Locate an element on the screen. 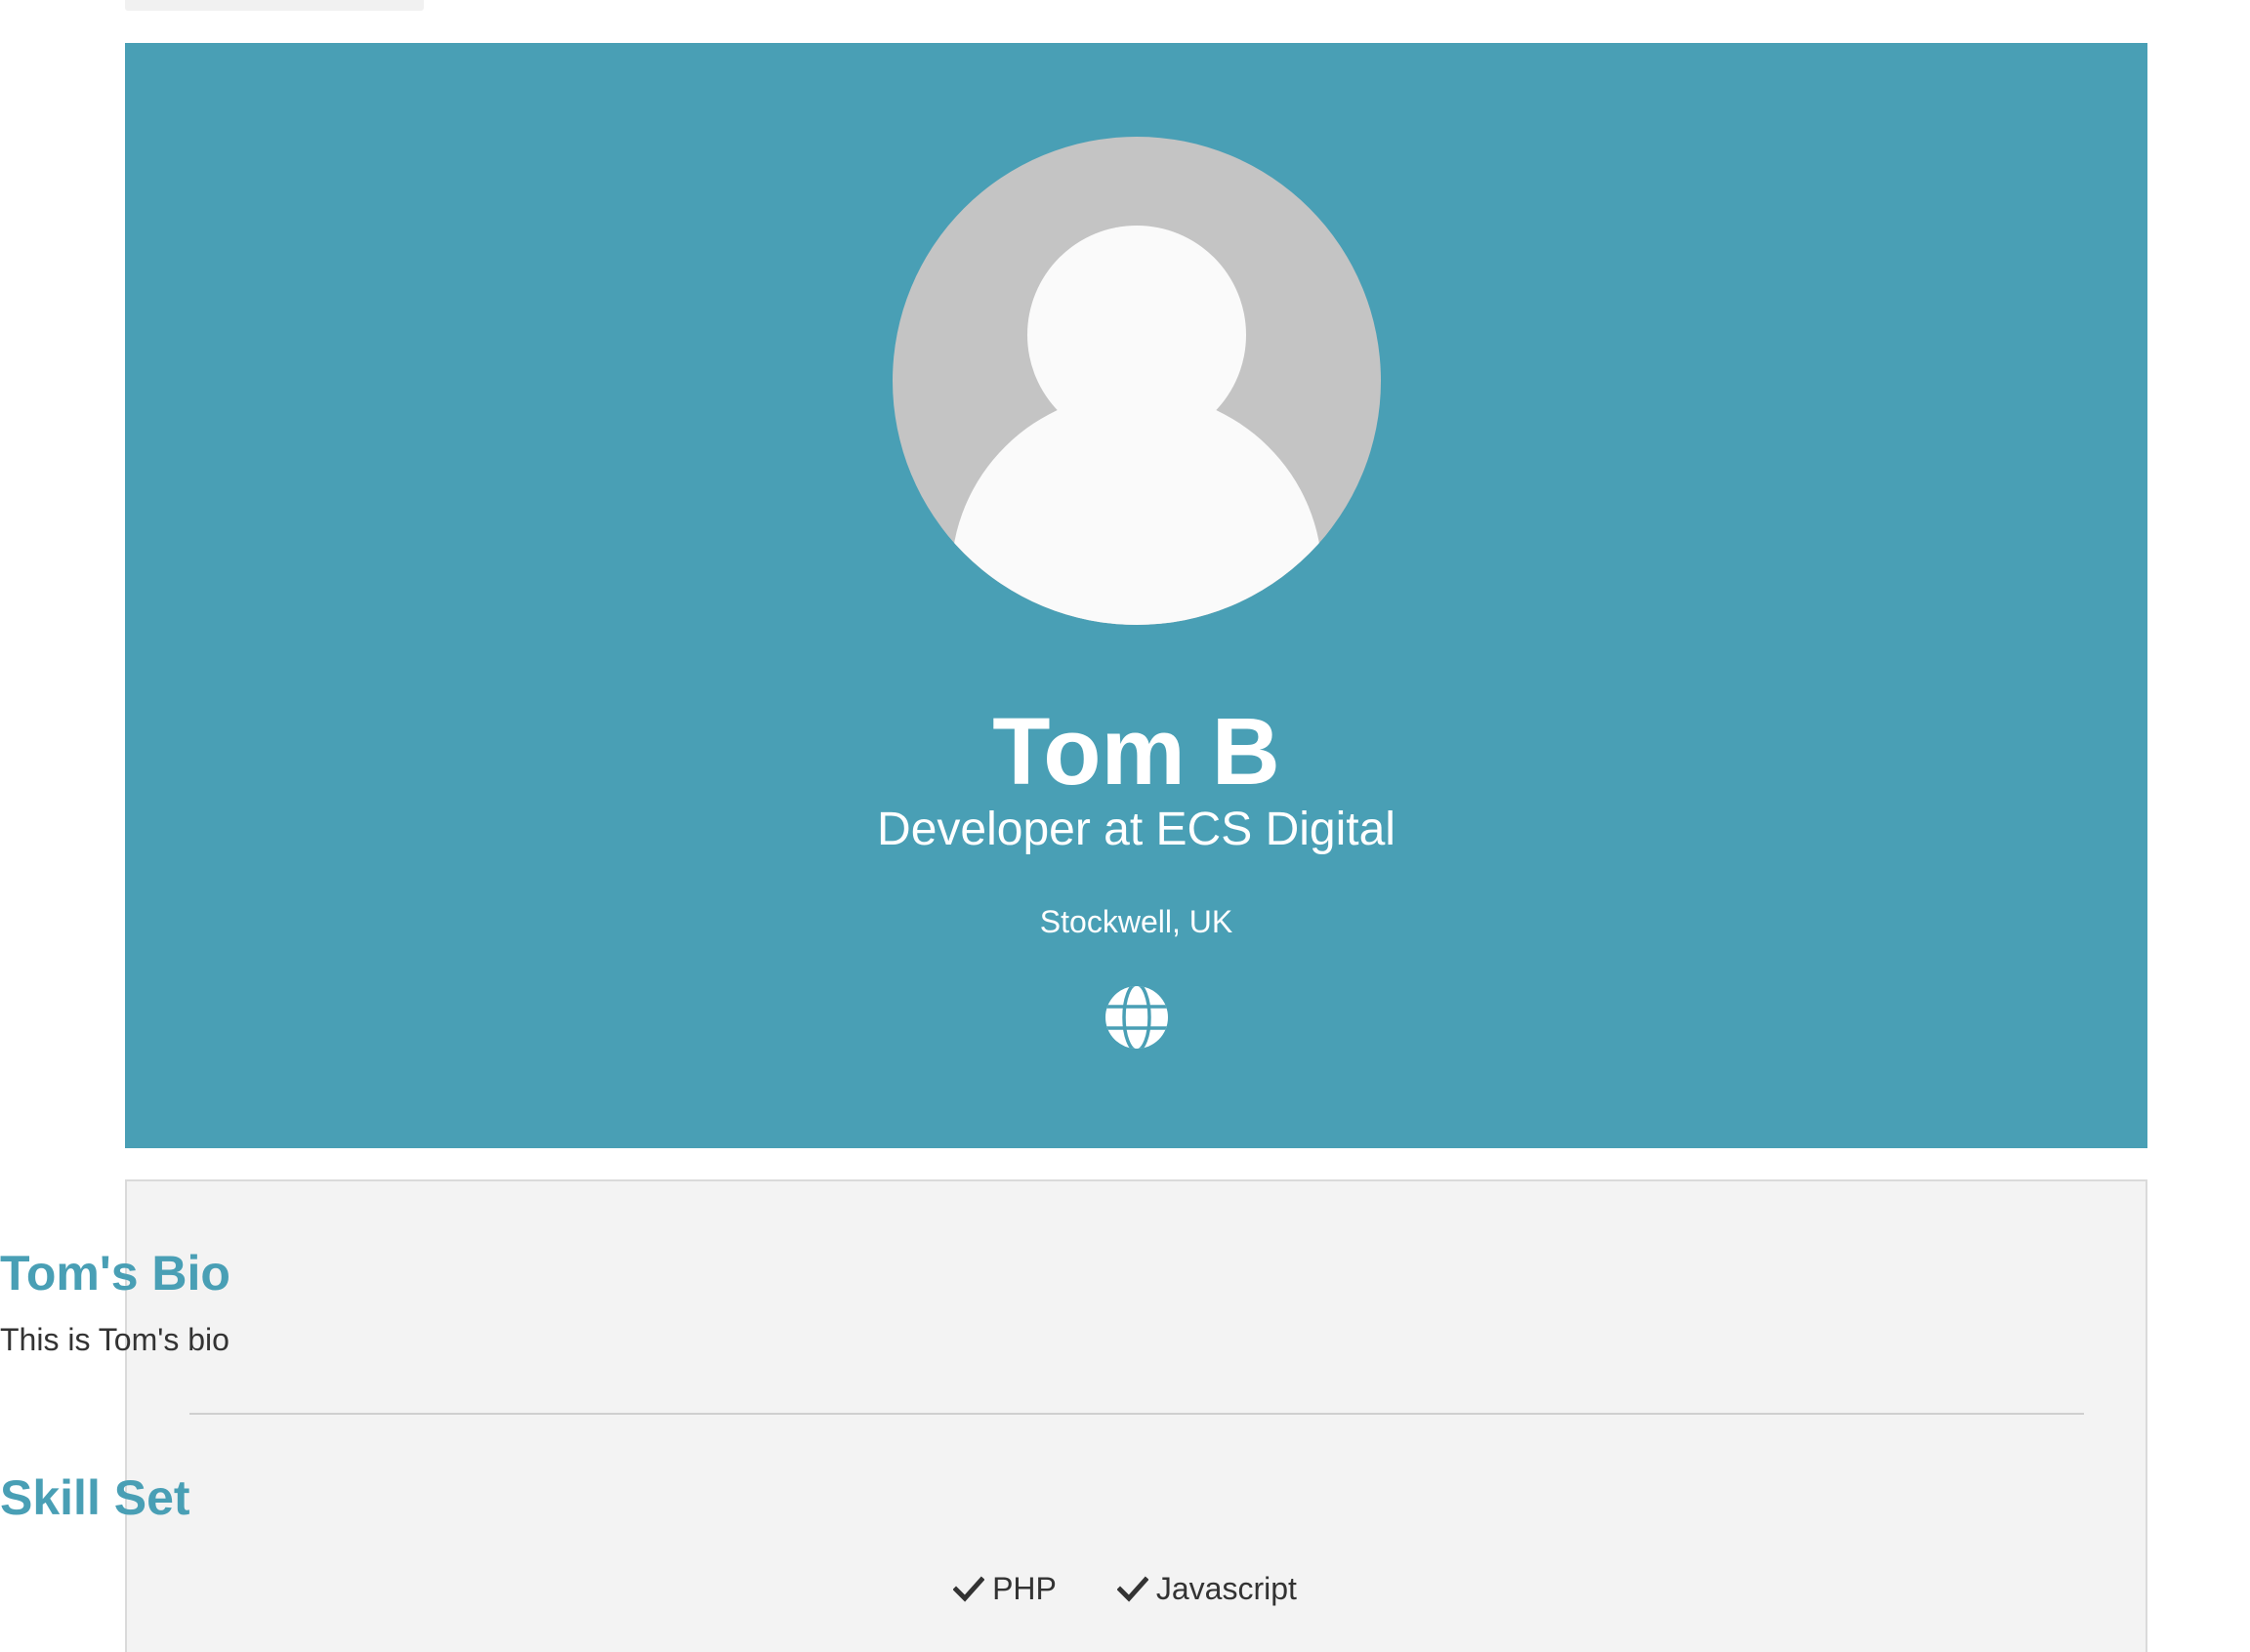  skills-list: PHP Javascript is located at coordinates (1125, 1588).